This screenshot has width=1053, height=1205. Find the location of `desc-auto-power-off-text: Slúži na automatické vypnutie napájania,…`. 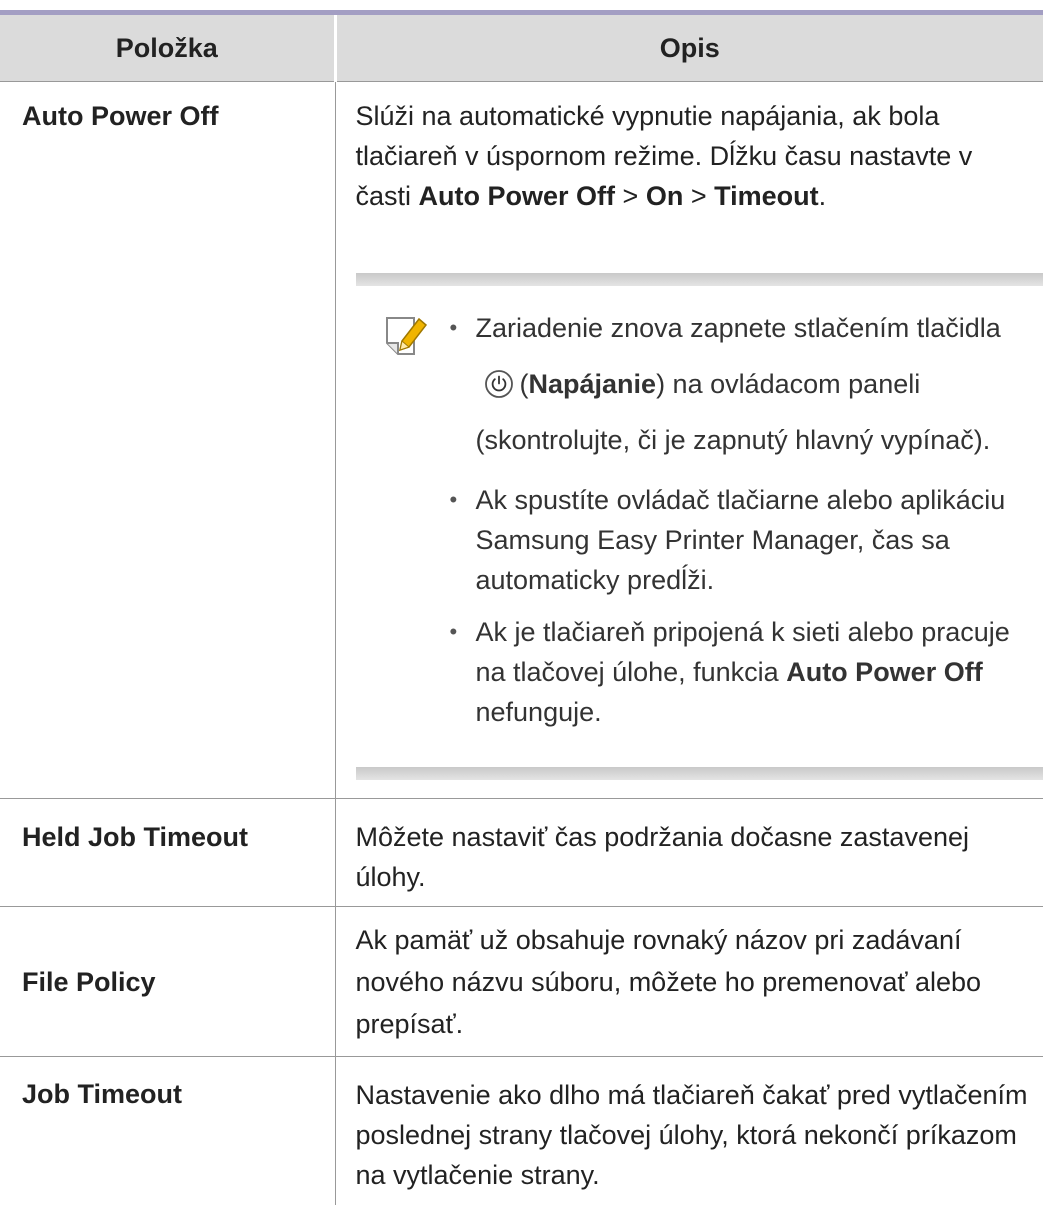

desc-auto-power-off-text: Slúži na automatické vypnutie napájania,… is located at coordinates (700, 156).